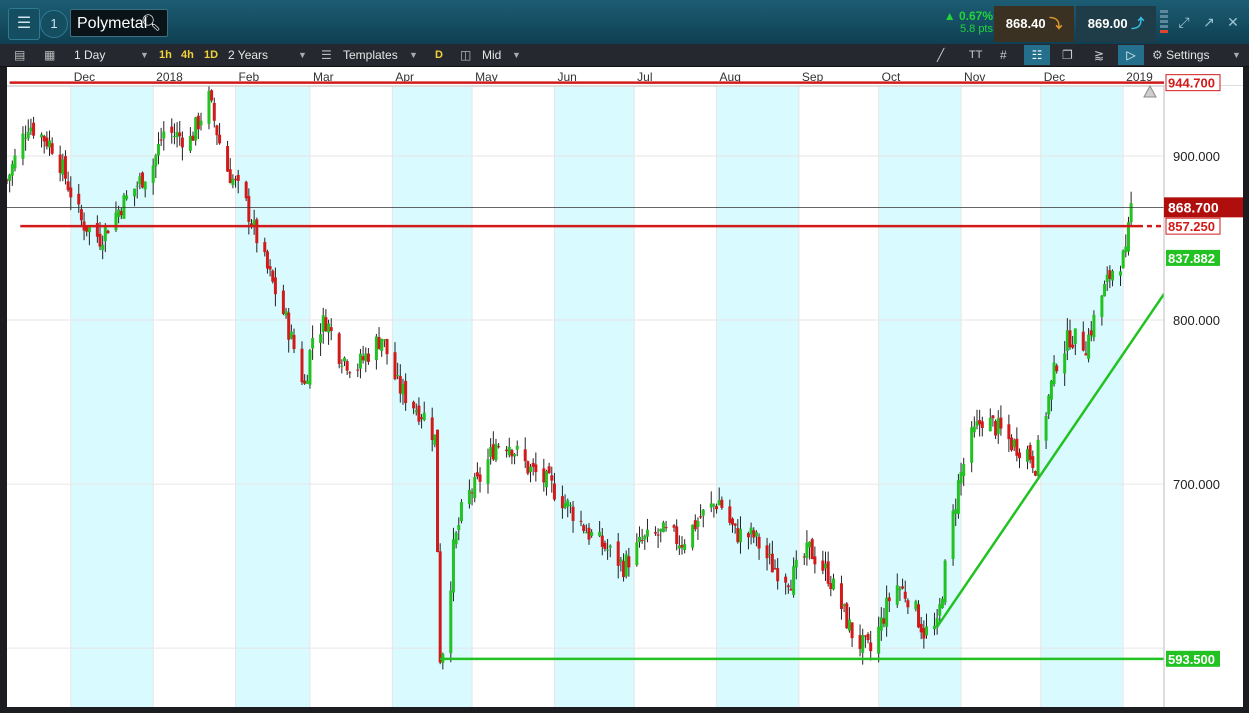 This screenshot has width=1249, height=713. I want to click on copy-icon: ❐, so click(1067, 55).